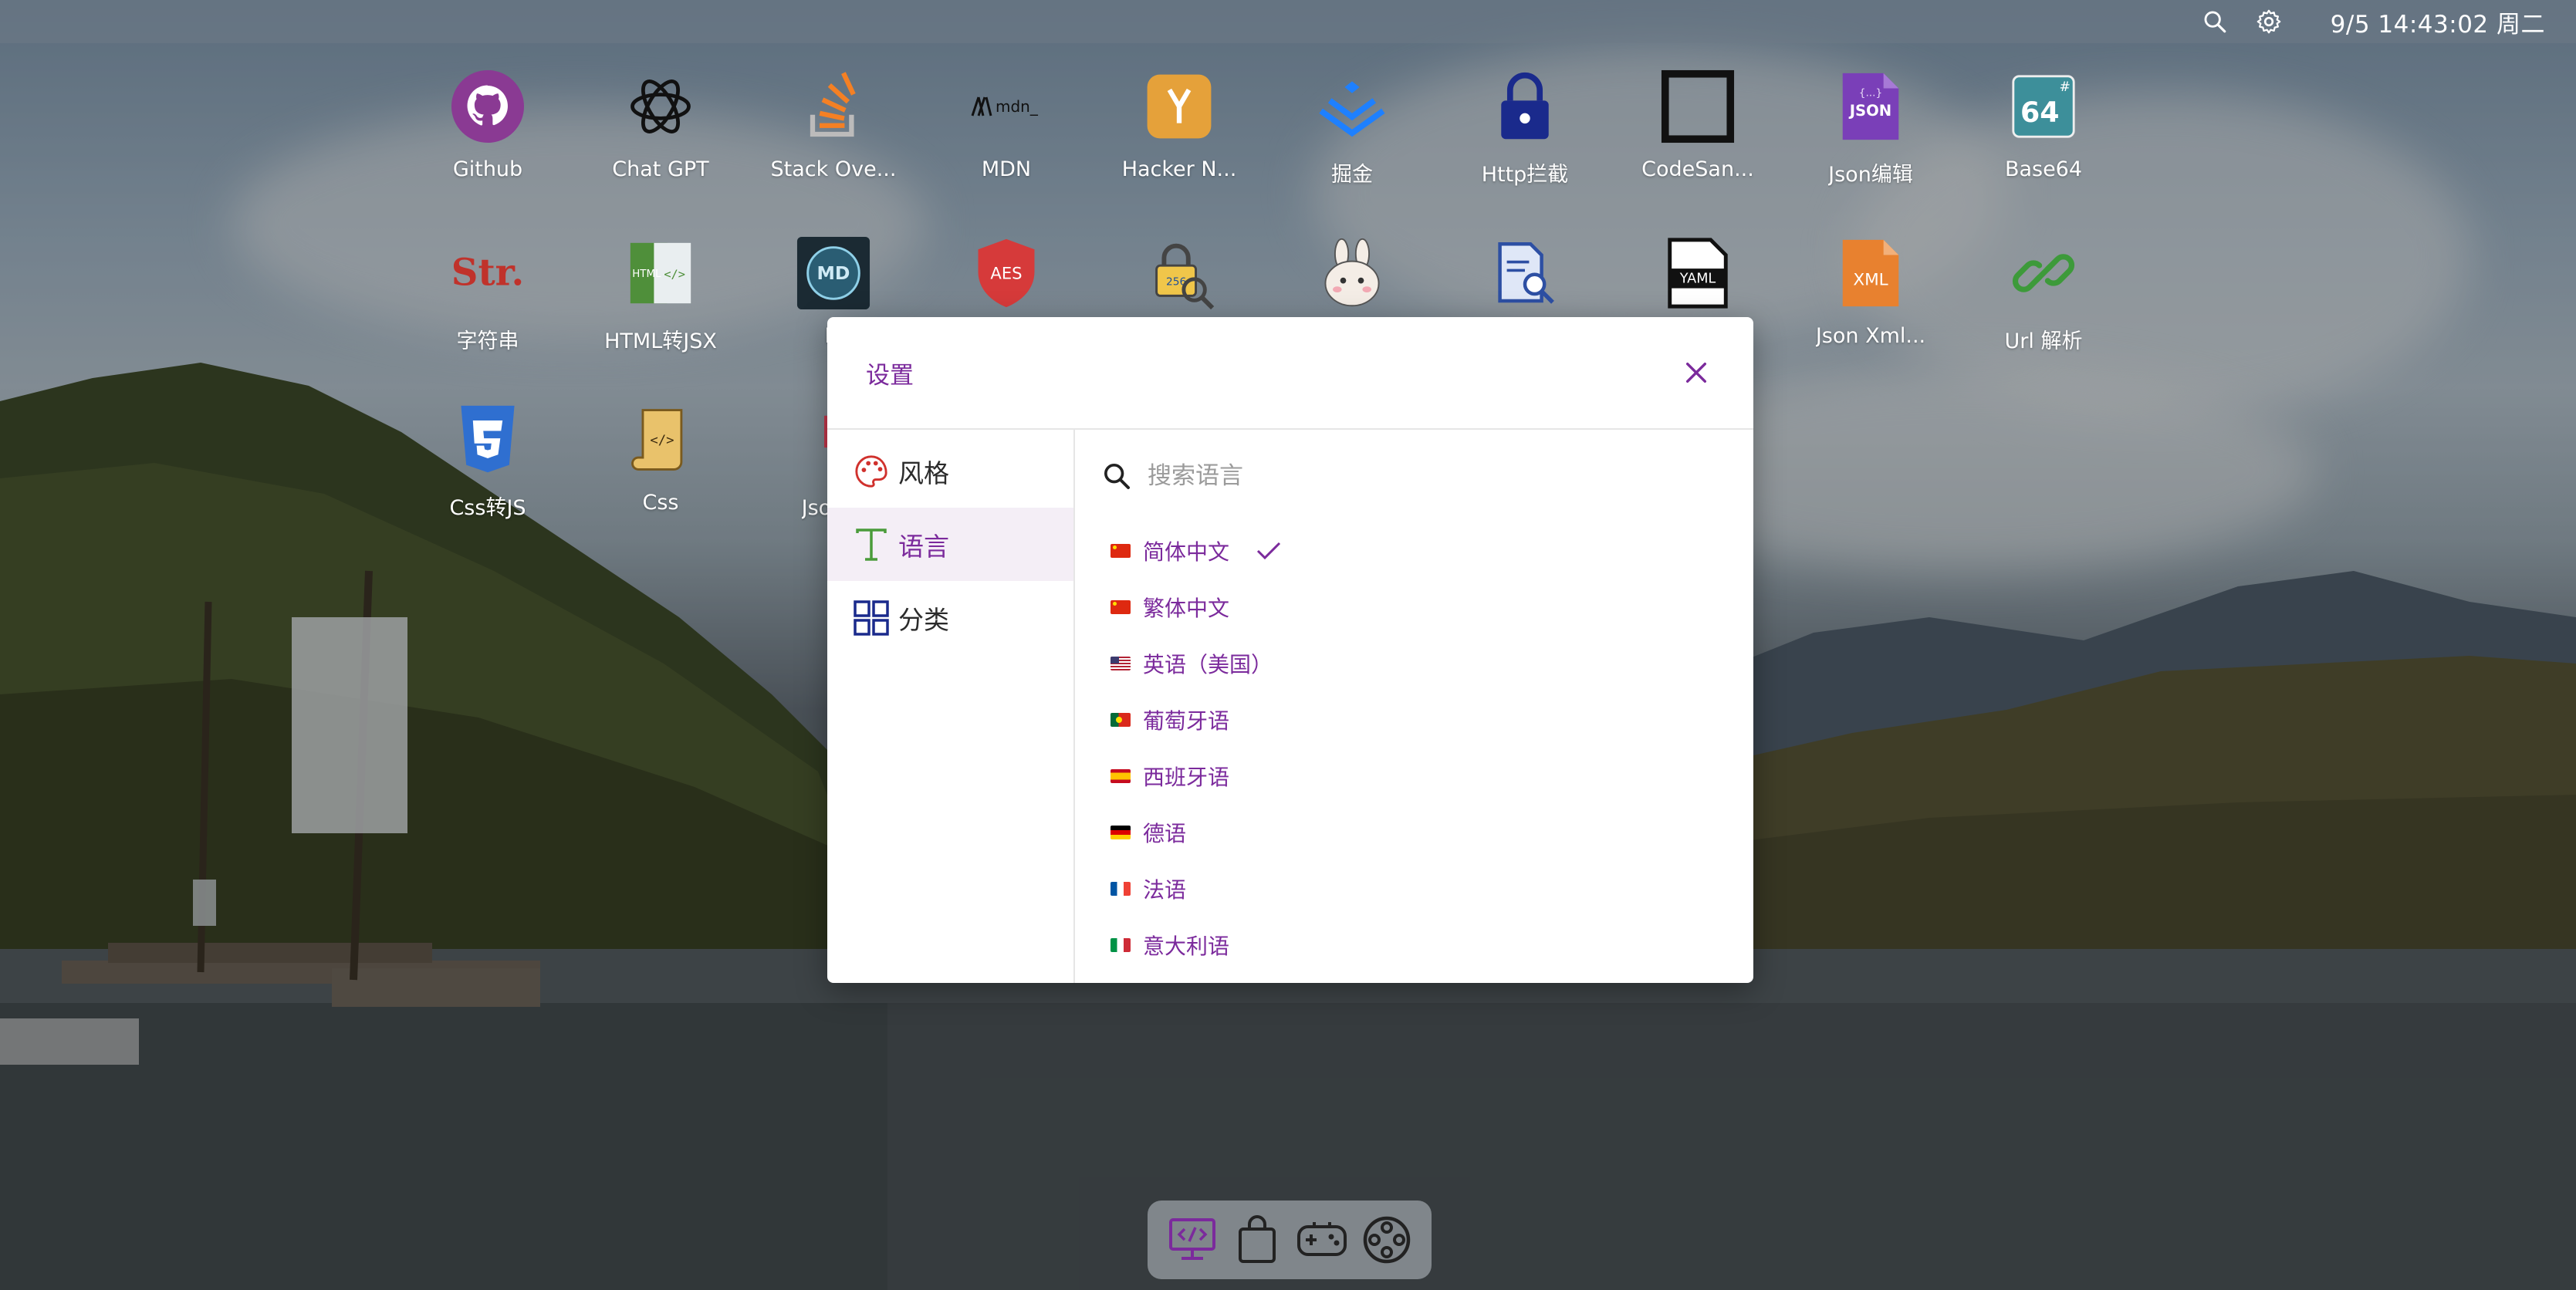 This screenshot has width=2576, height=1290. What do you see at coordinates (1414, 776) in the screenshot?
I see `list-item: 西班牙语` at bounding box center [1414, 776].